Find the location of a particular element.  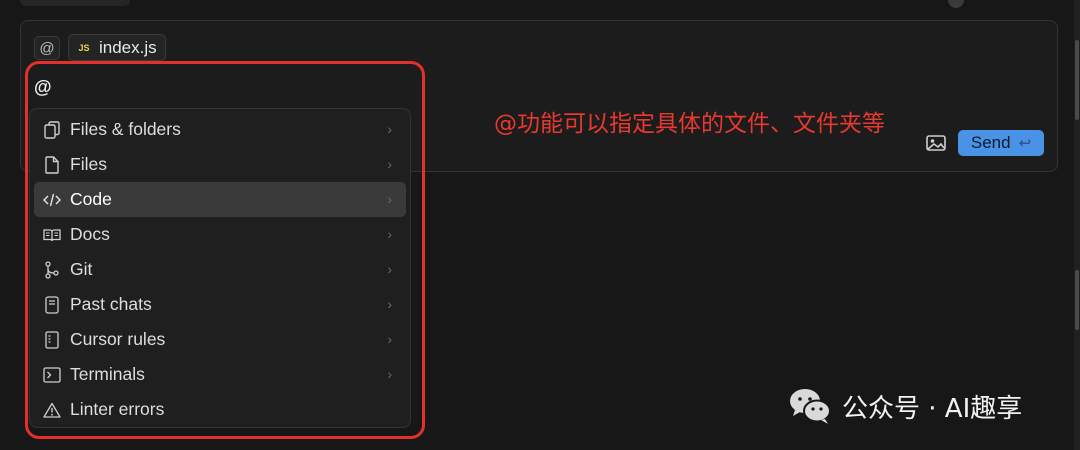

menu-item-files: Files › is located at coordinates (220, 164).